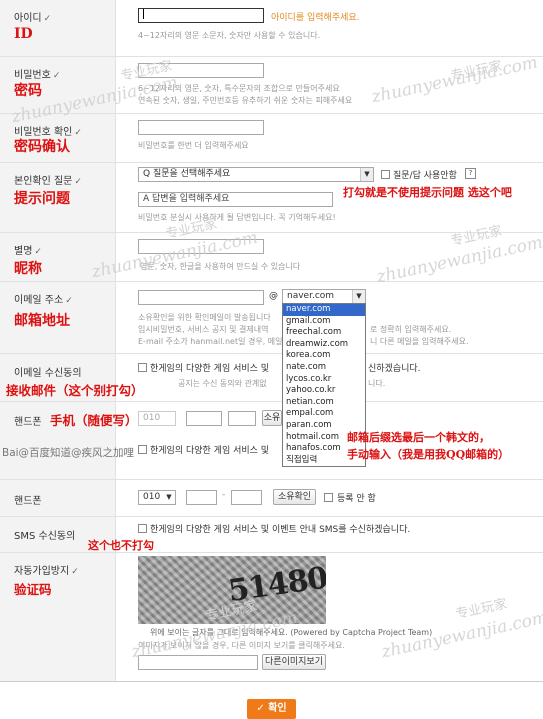  Describe the element at coordinates (203, 329) in the screenshot. I see `email-hint-2: 임시비밀번호, 서비스 공지 및 결제내역` at that location.